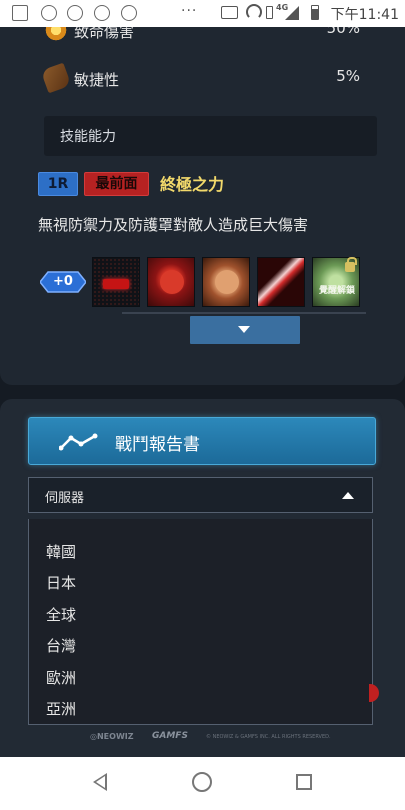  What do you see at coordinates (192, 184) in the screenshot?
I see `skill-name: 終極之力` at bounding box center [192, 184].